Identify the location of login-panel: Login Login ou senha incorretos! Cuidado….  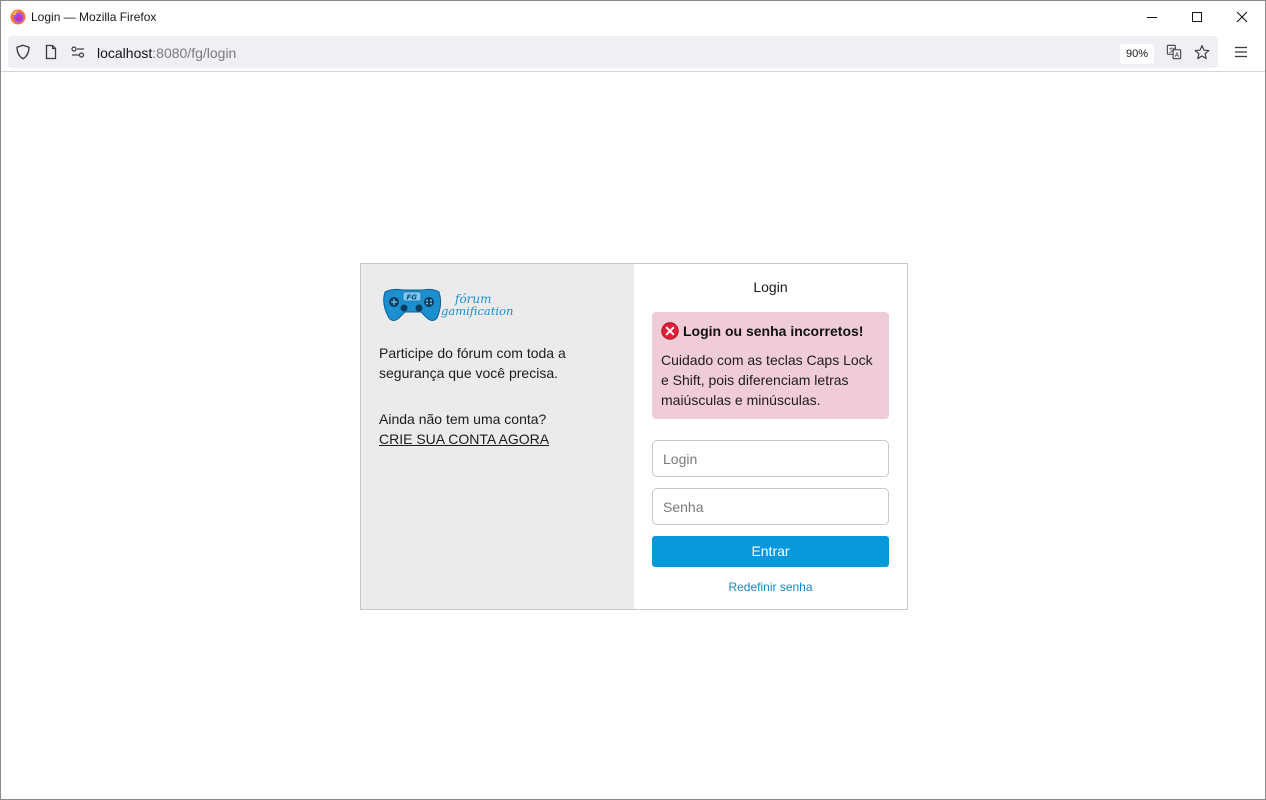
(770, 436).